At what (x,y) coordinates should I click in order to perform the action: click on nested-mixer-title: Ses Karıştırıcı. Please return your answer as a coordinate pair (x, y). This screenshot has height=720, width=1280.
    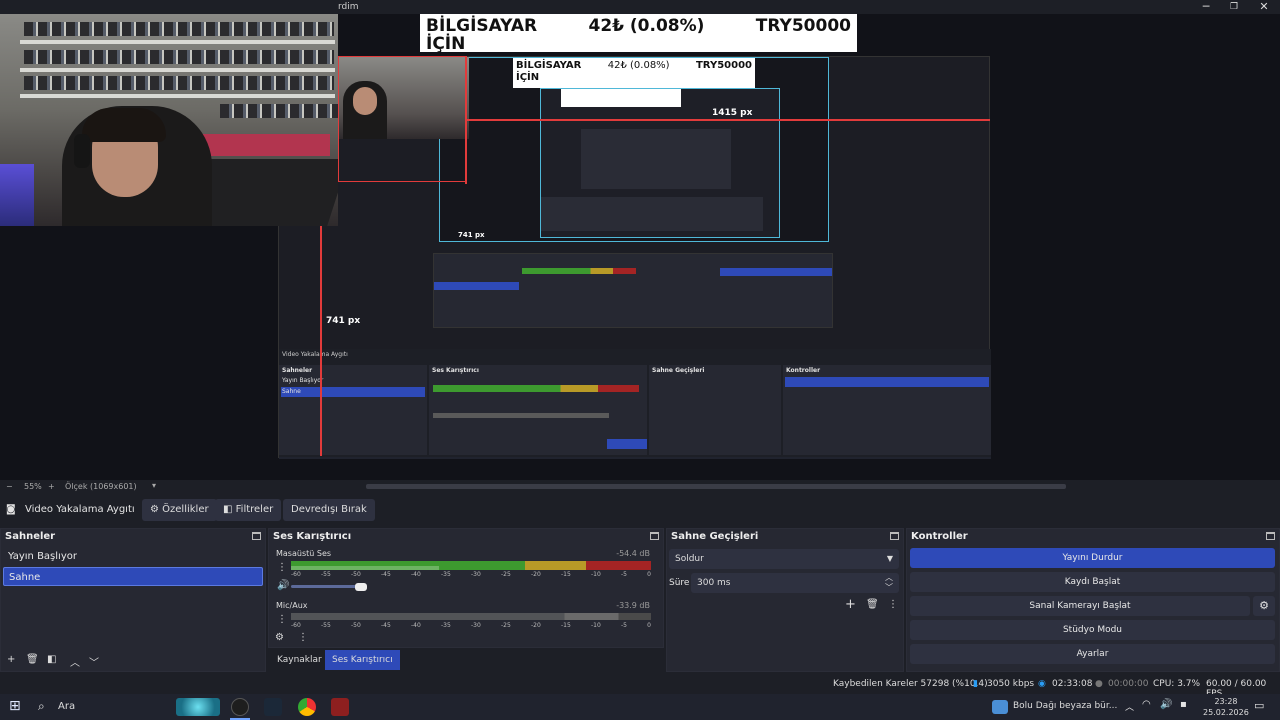
    Looking at the image, I should click on (455, 370).